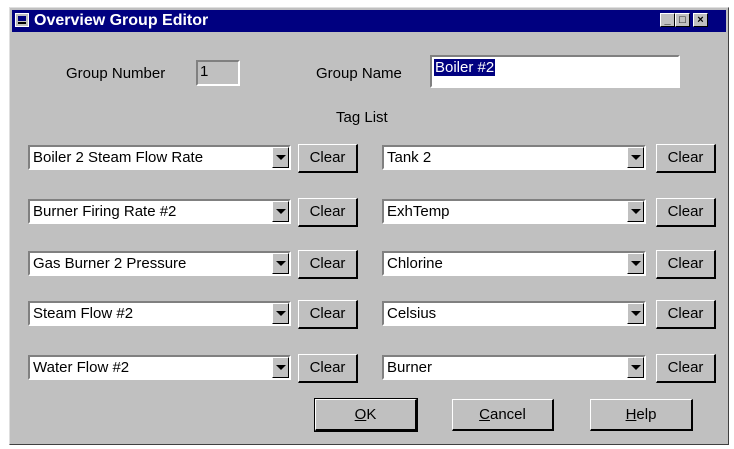  What do you see at coordinates (410, 367) in the screenshot?
I see `tag-select-value: Burner` at bounding box center [410, 367].